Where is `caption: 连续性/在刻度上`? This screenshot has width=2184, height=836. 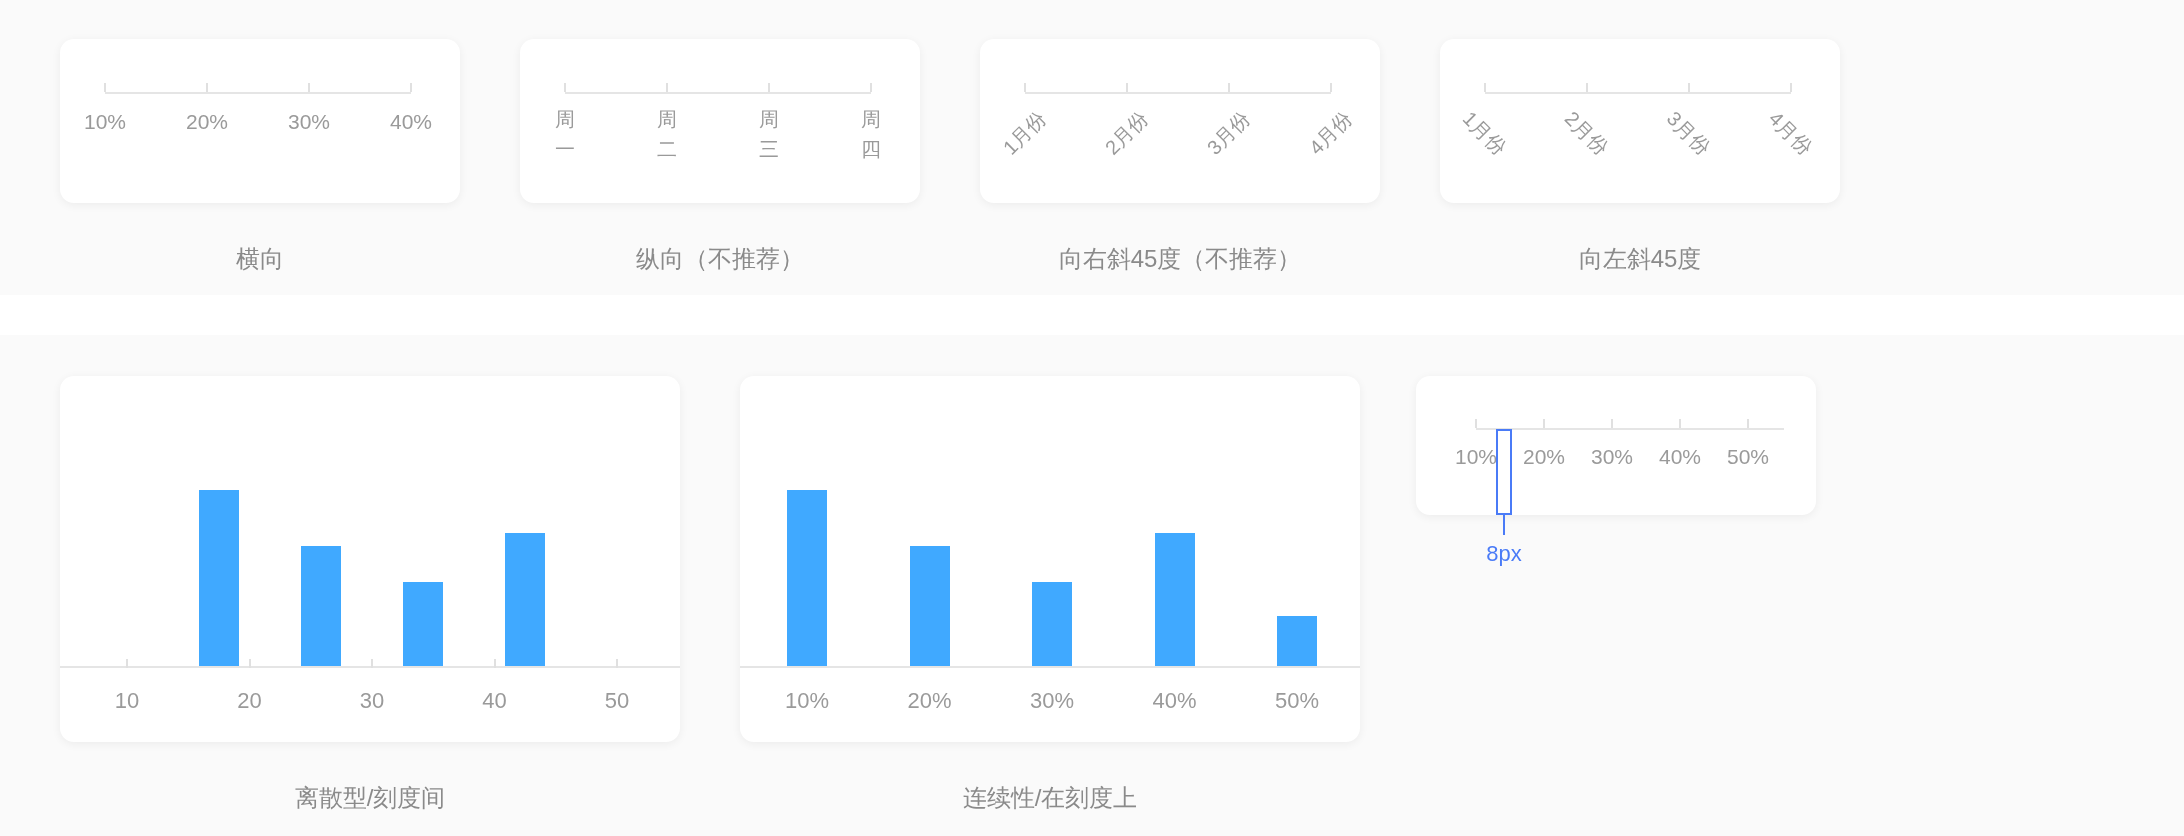 caption: 连续性/在刻度上 is located at coordinates (1050, 798).